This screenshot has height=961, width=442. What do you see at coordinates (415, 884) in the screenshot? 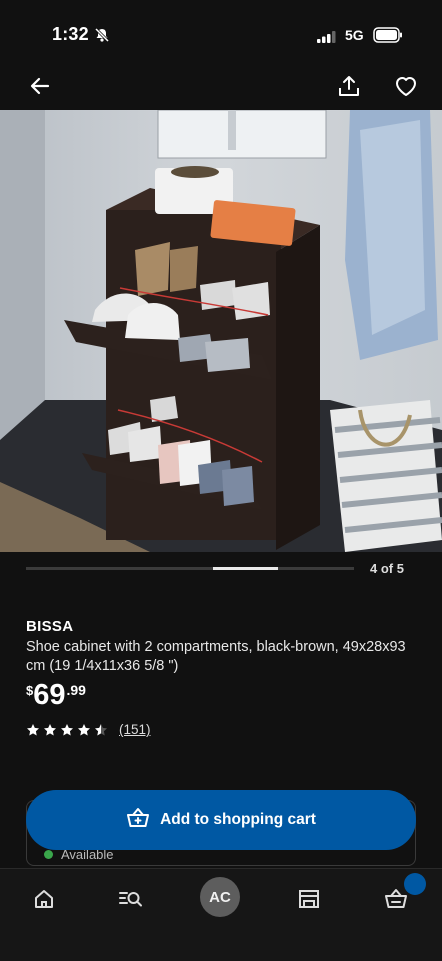
I see `cart-badge` at bounding box center [415, 884].